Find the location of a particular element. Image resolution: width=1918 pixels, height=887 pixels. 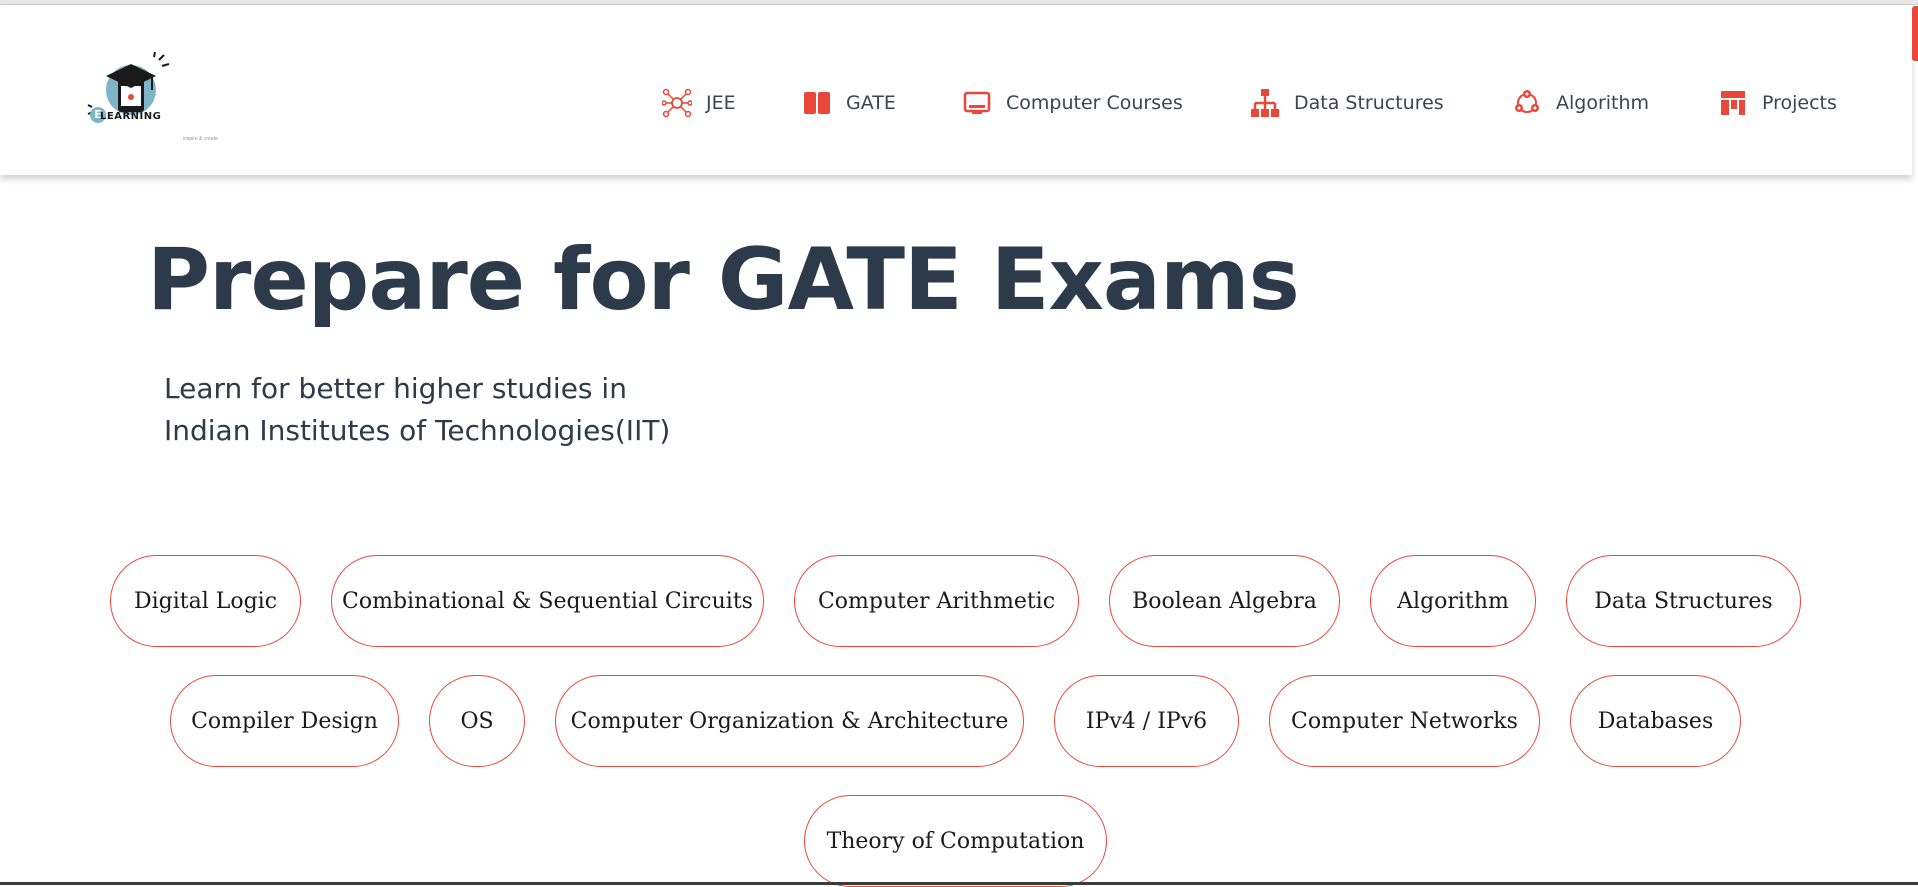

nav-label-computer-courses: Computer Courses is located at coordinates (1094, 103).